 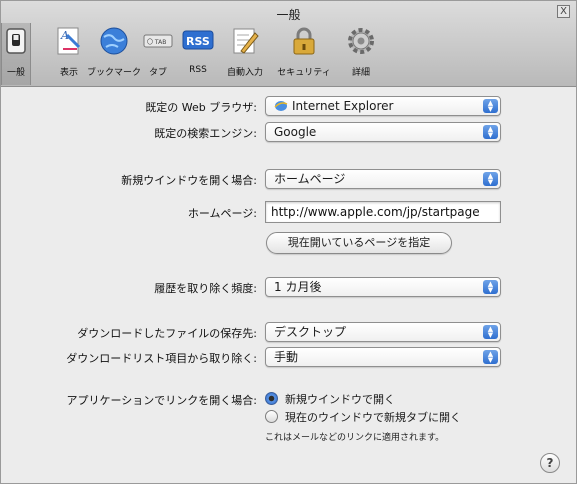 I want to click on history-value: 1 カ月後, so click(x=298, y=287).